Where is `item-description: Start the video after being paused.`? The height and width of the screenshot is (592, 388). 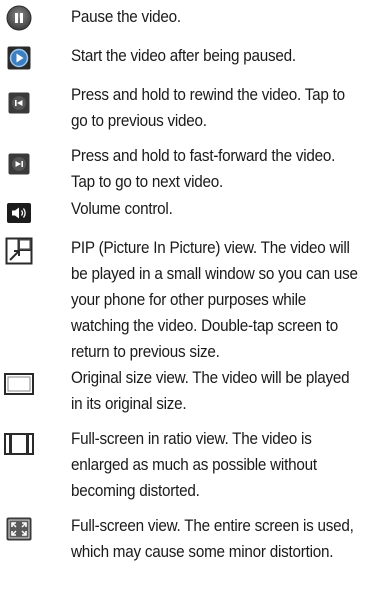 item-description: Start the video after being paused. is located at coordinates (183, 56).